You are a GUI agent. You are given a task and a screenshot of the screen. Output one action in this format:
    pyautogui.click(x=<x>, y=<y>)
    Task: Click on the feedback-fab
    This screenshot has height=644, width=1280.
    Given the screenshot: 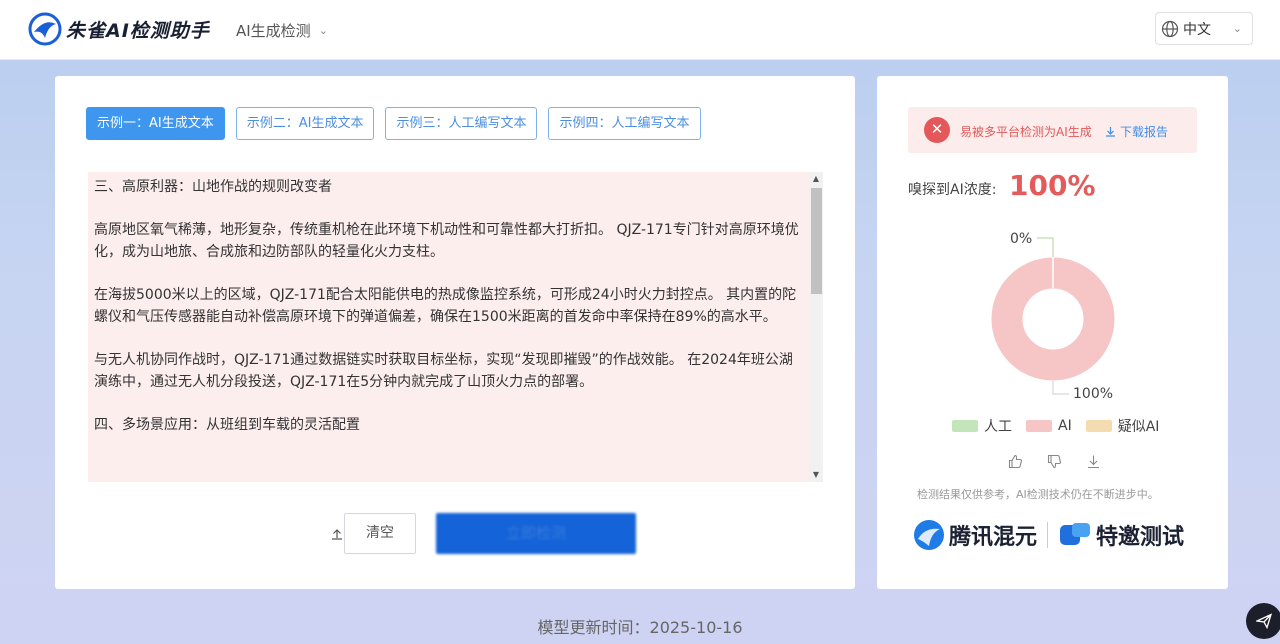 What is the action you would take?
    pyautogui.click(x=1263, y=621)
    